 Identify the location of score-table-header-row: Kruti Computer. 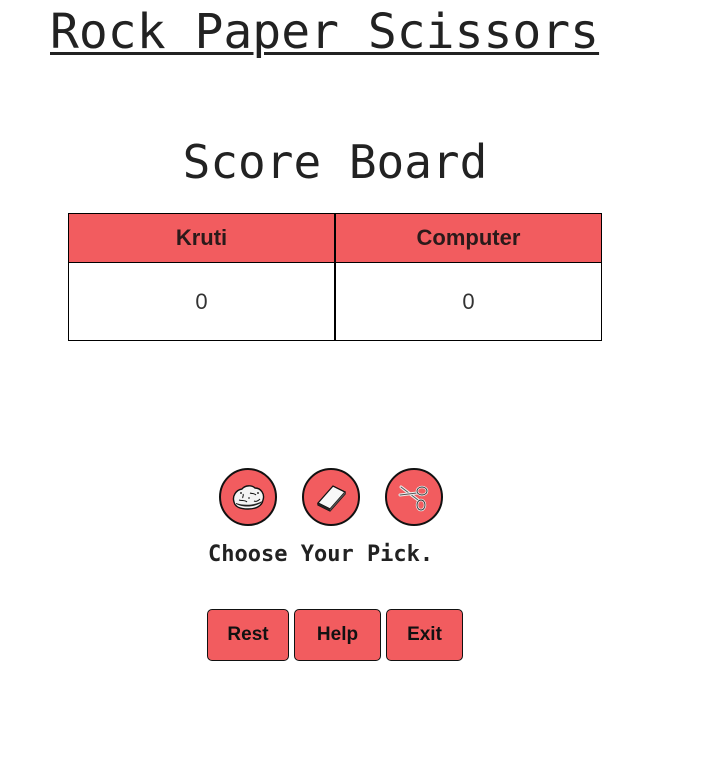
(335, 238).